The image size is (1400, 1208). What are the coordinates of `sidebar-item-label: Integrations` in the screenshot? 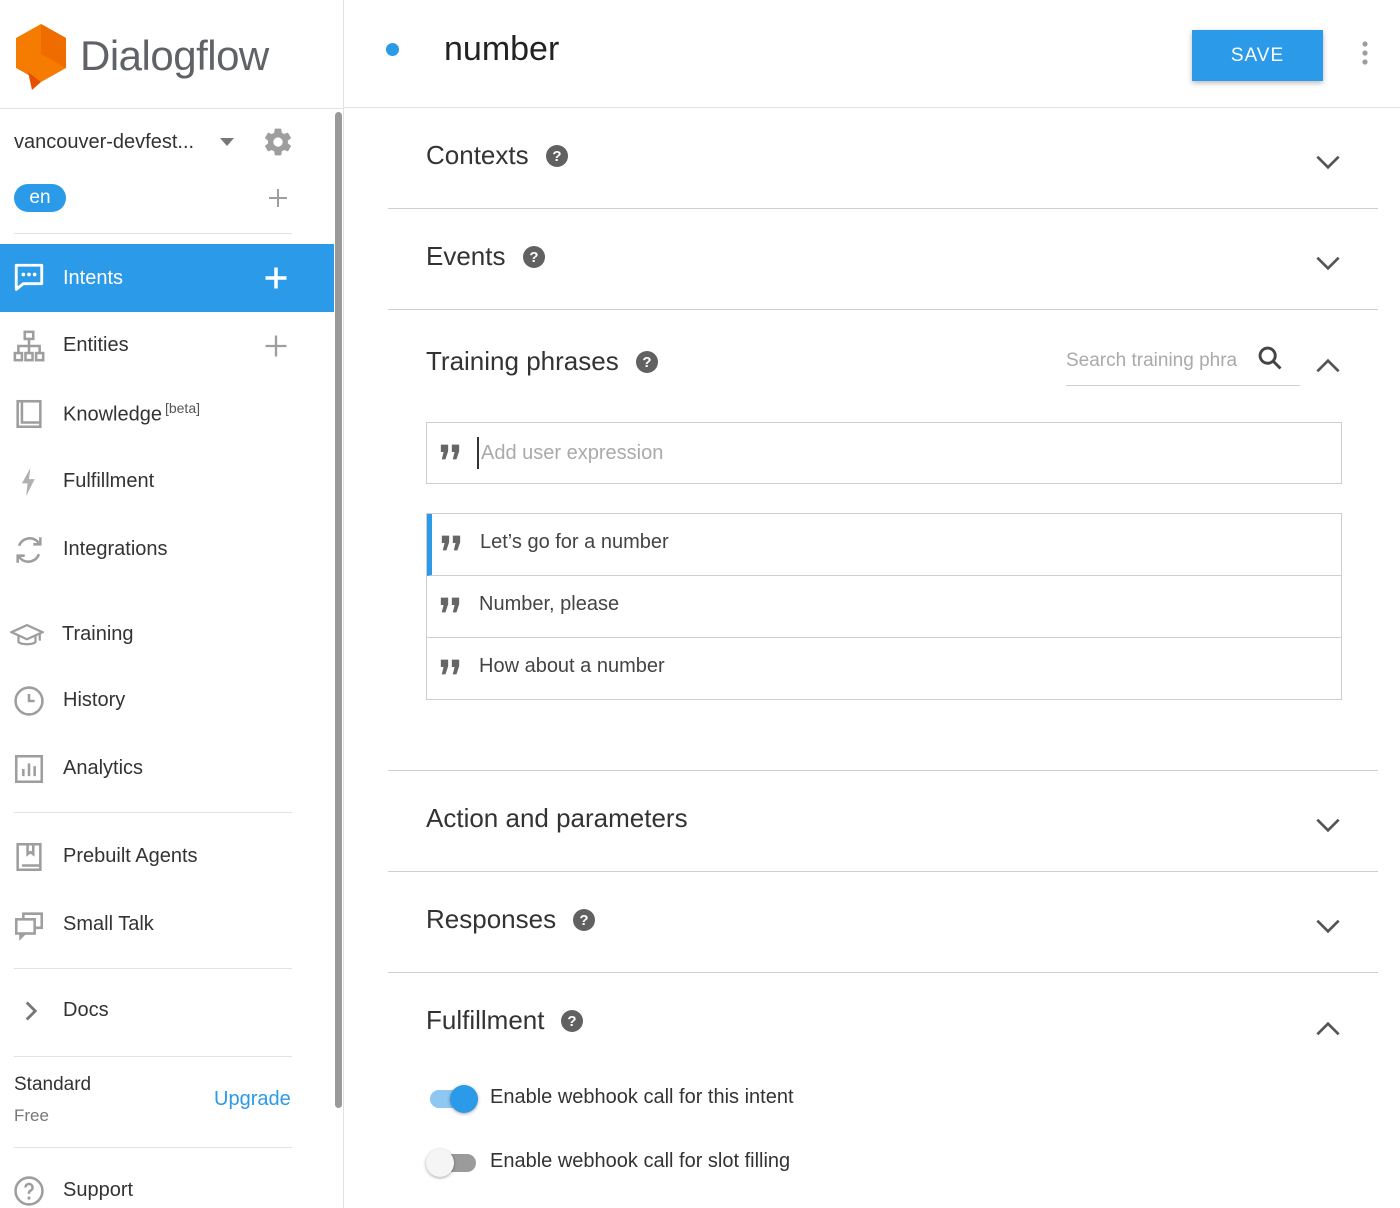 It's located at (115, 548).